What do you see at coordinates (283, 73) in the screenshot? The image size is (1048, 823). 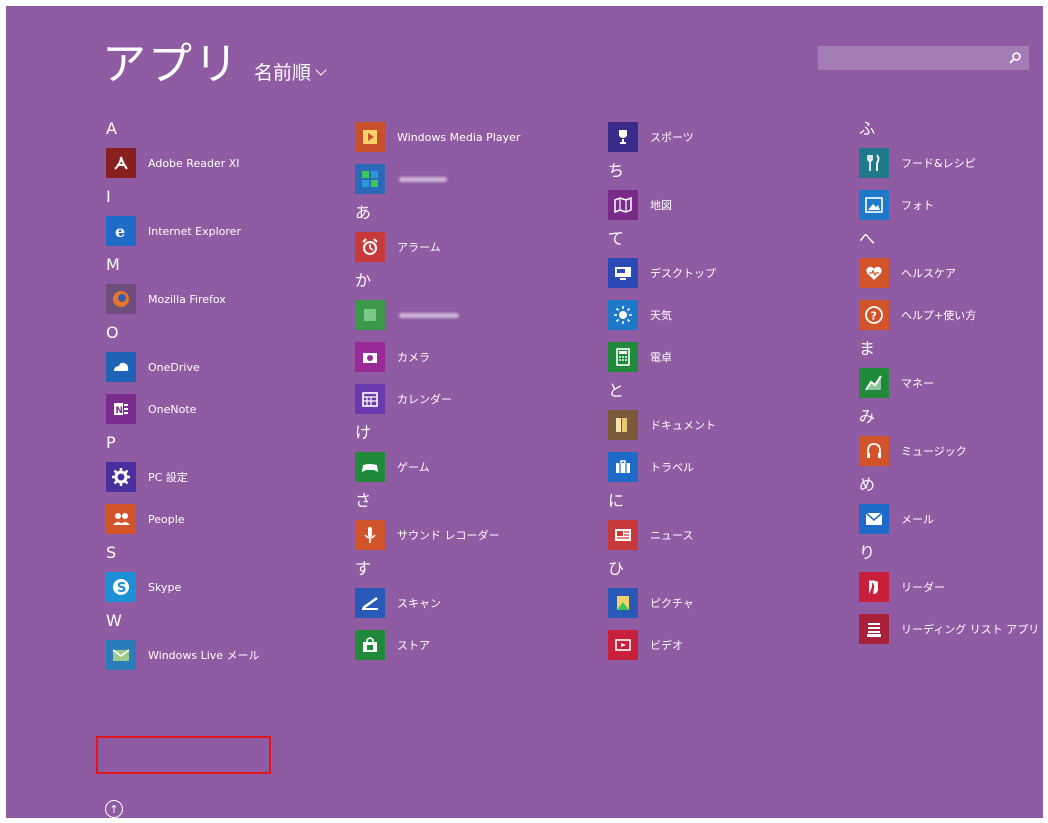 I see `sort-label: 名前順` at bounding box center [283, 73].